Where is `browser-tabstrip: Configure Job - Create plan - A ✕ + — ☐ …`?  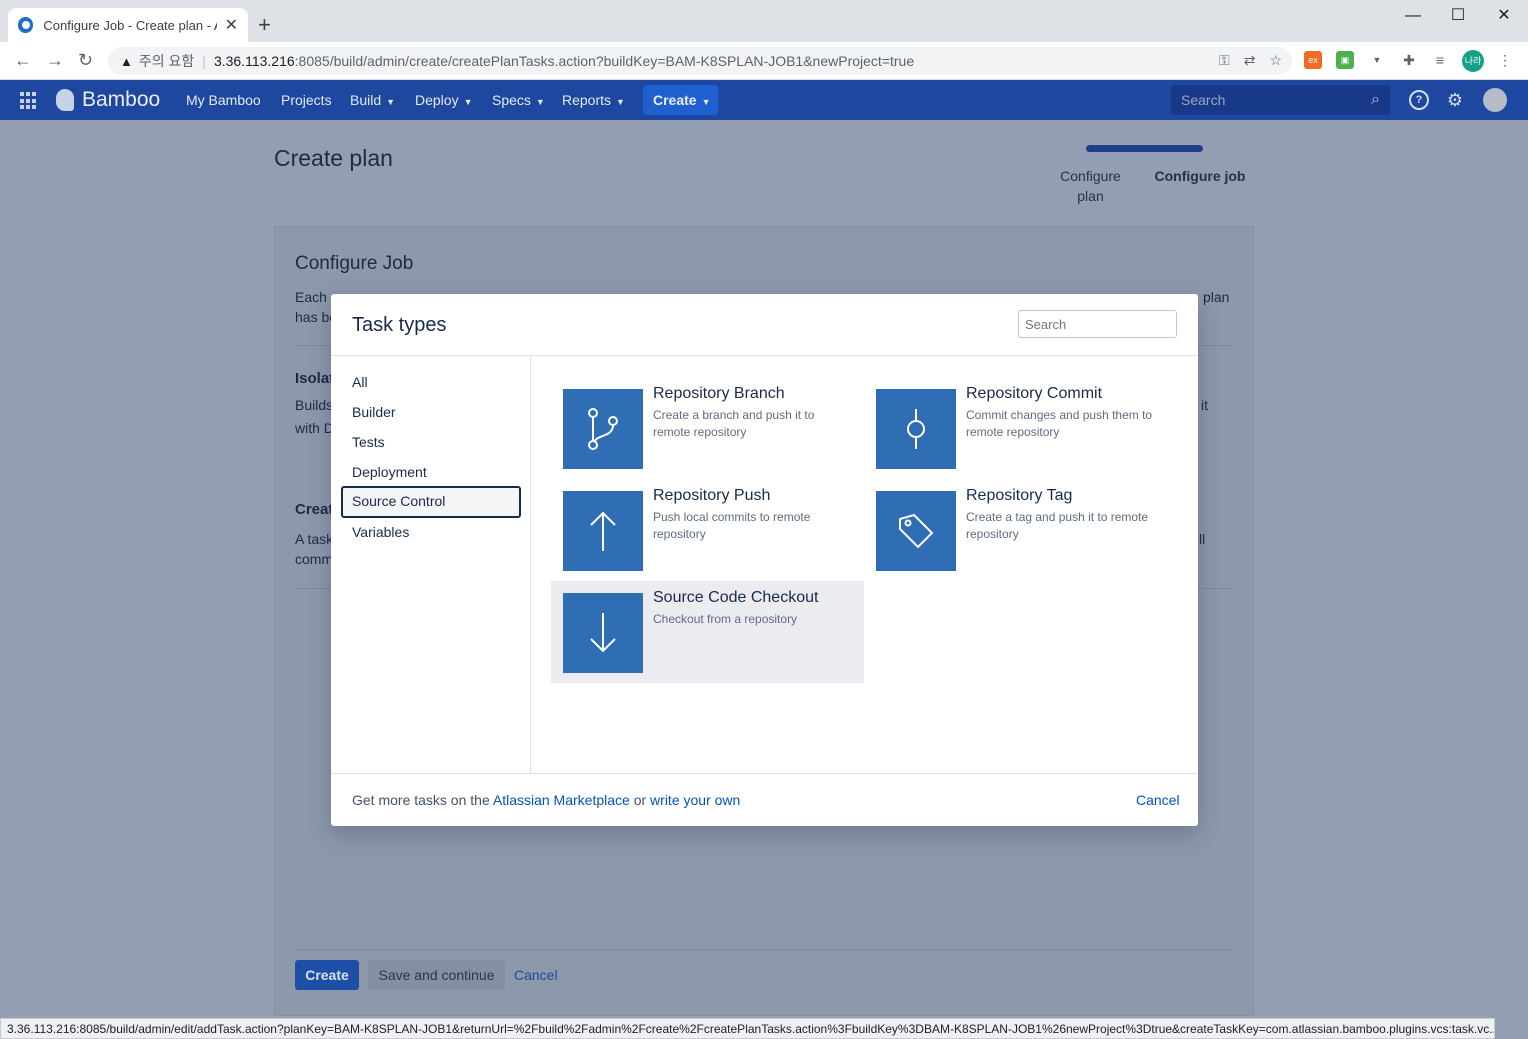
browser-tabstrip: Configure Job - Create plan - A ✕ + — ☐ … is located at coordinates (764, 21).